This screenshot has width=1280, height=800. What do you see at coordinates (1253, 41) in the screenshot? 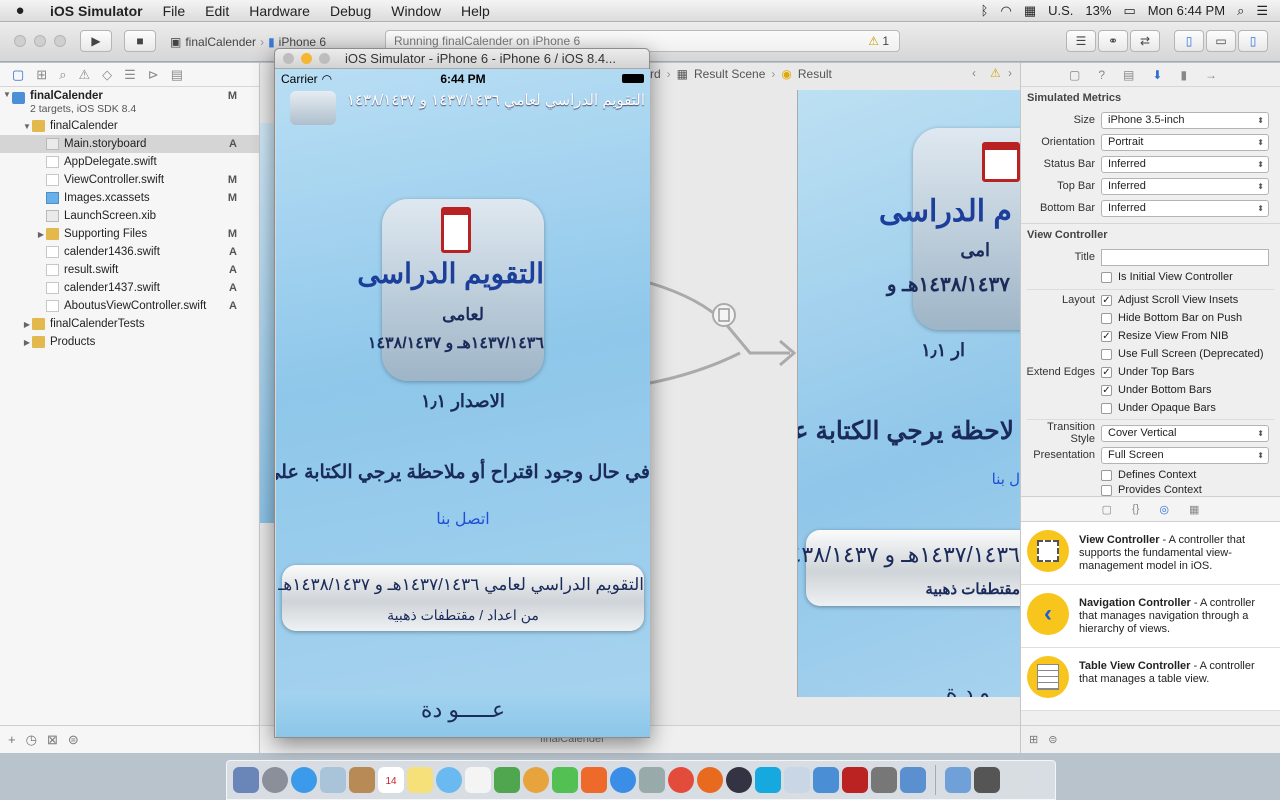
I see `toggle-utilities-button: ▯` at bounding box center [1253, 41].